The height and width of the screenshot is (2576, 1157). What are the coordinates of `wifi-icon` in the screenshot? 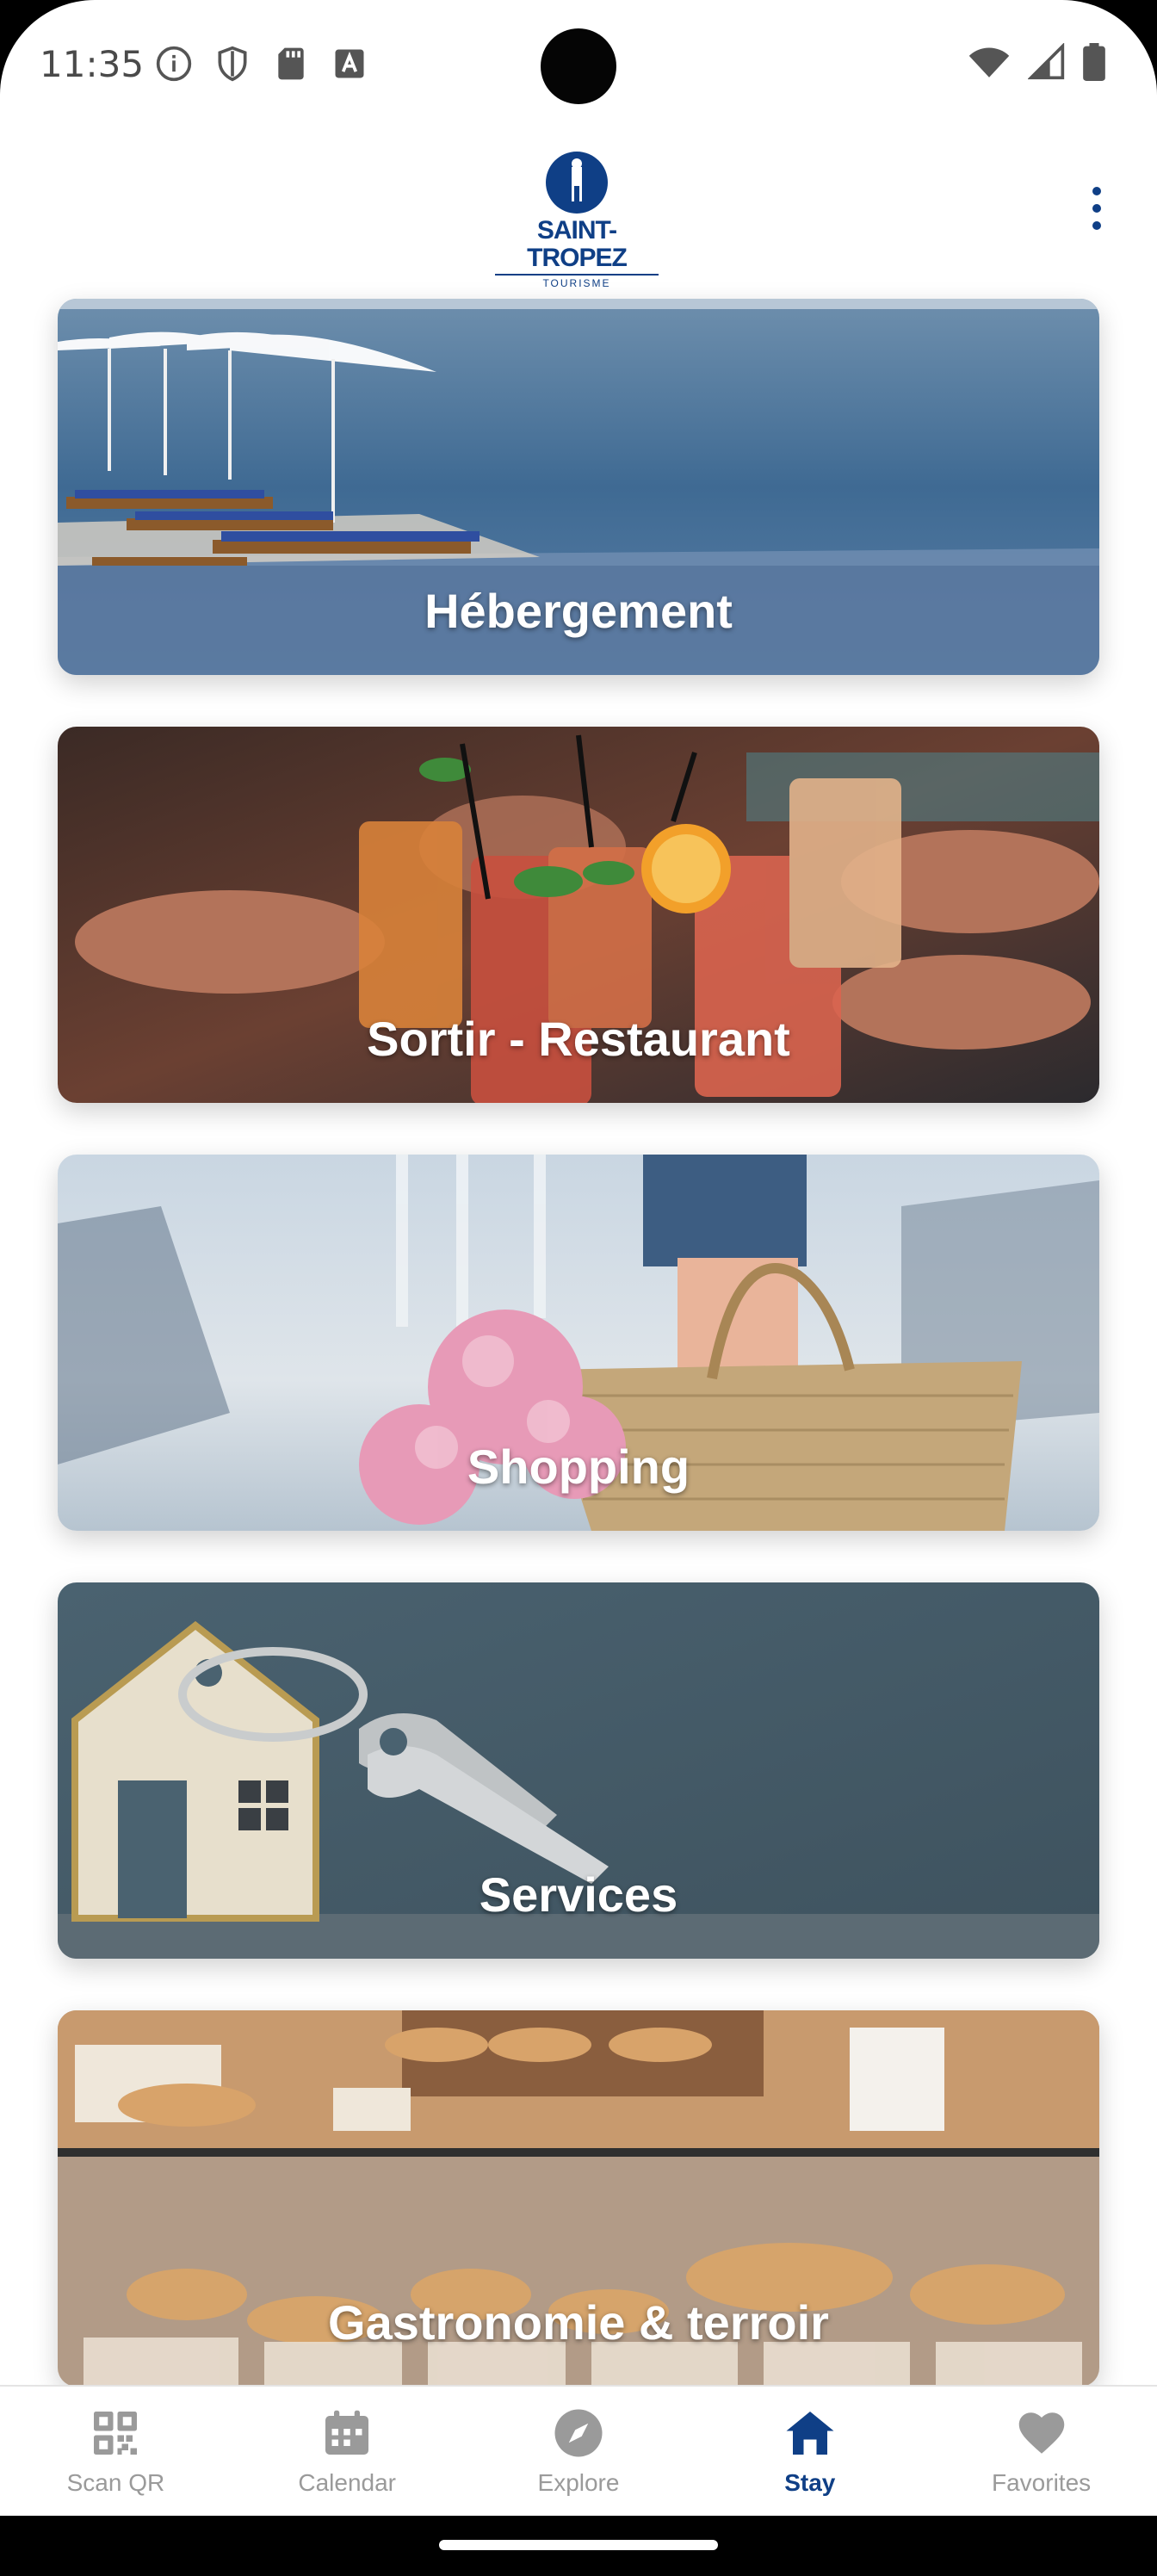 It's located at (989, 62).